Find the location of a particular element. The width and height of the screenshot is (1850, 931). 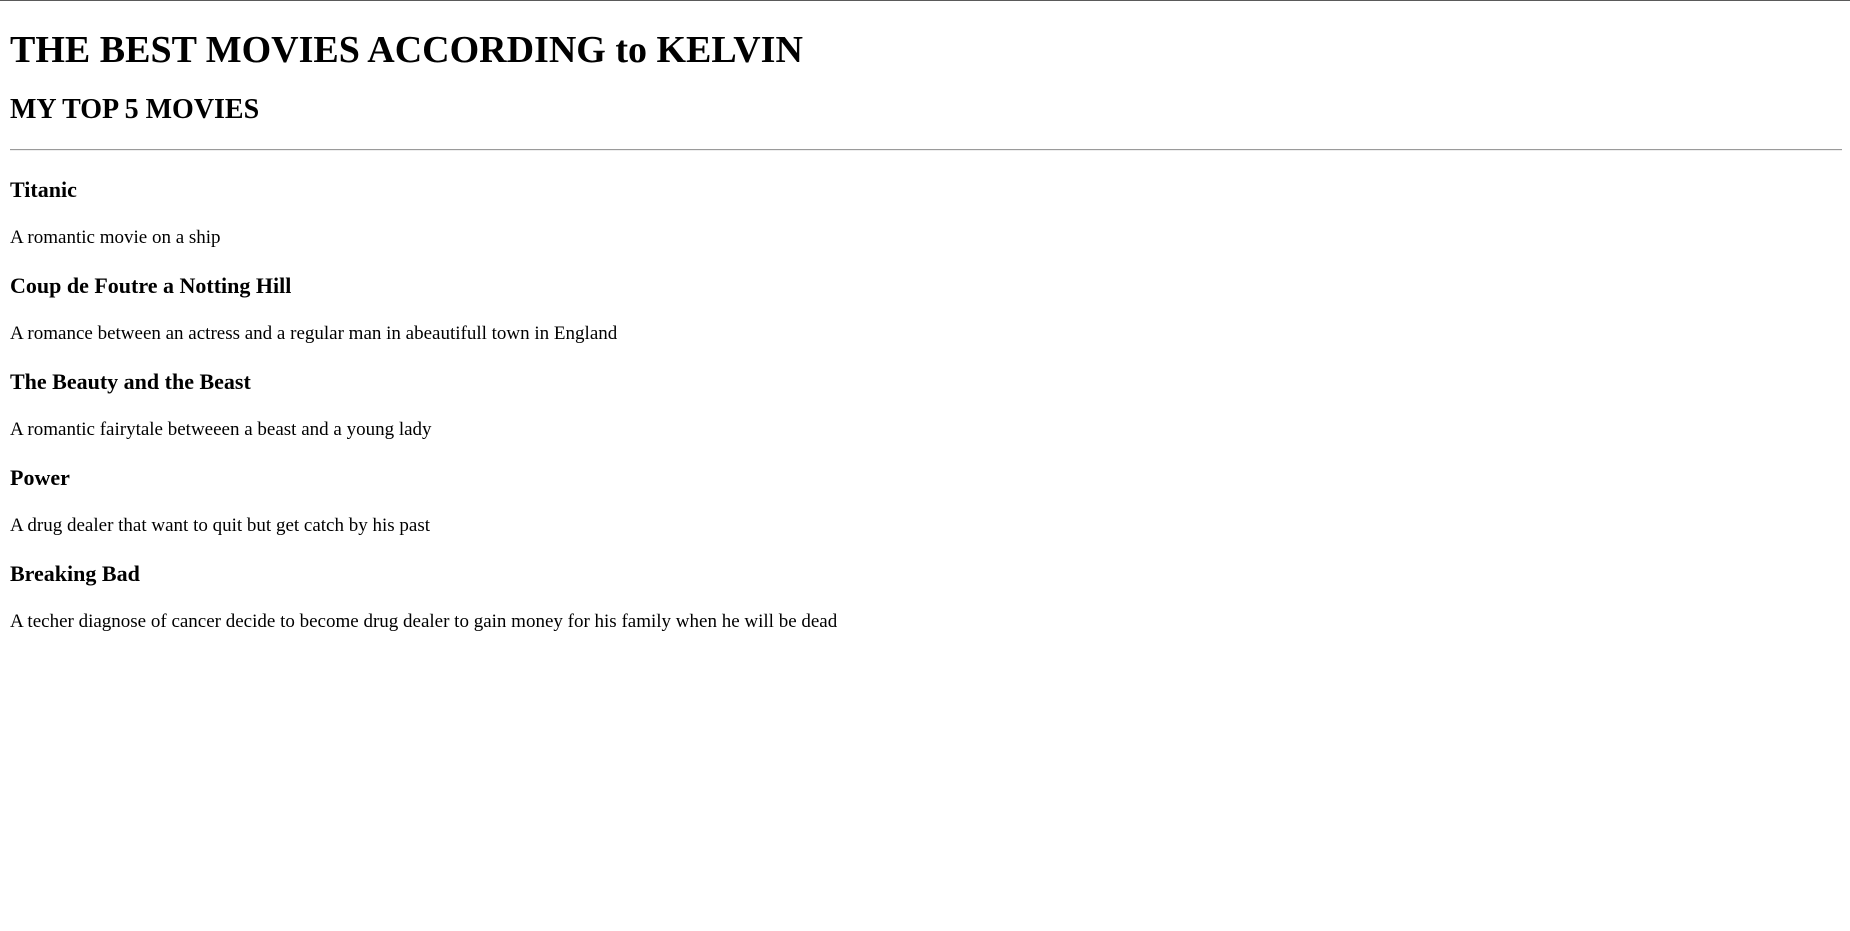

movie-title: Breaking Bad is located at coordinates (75, 573).